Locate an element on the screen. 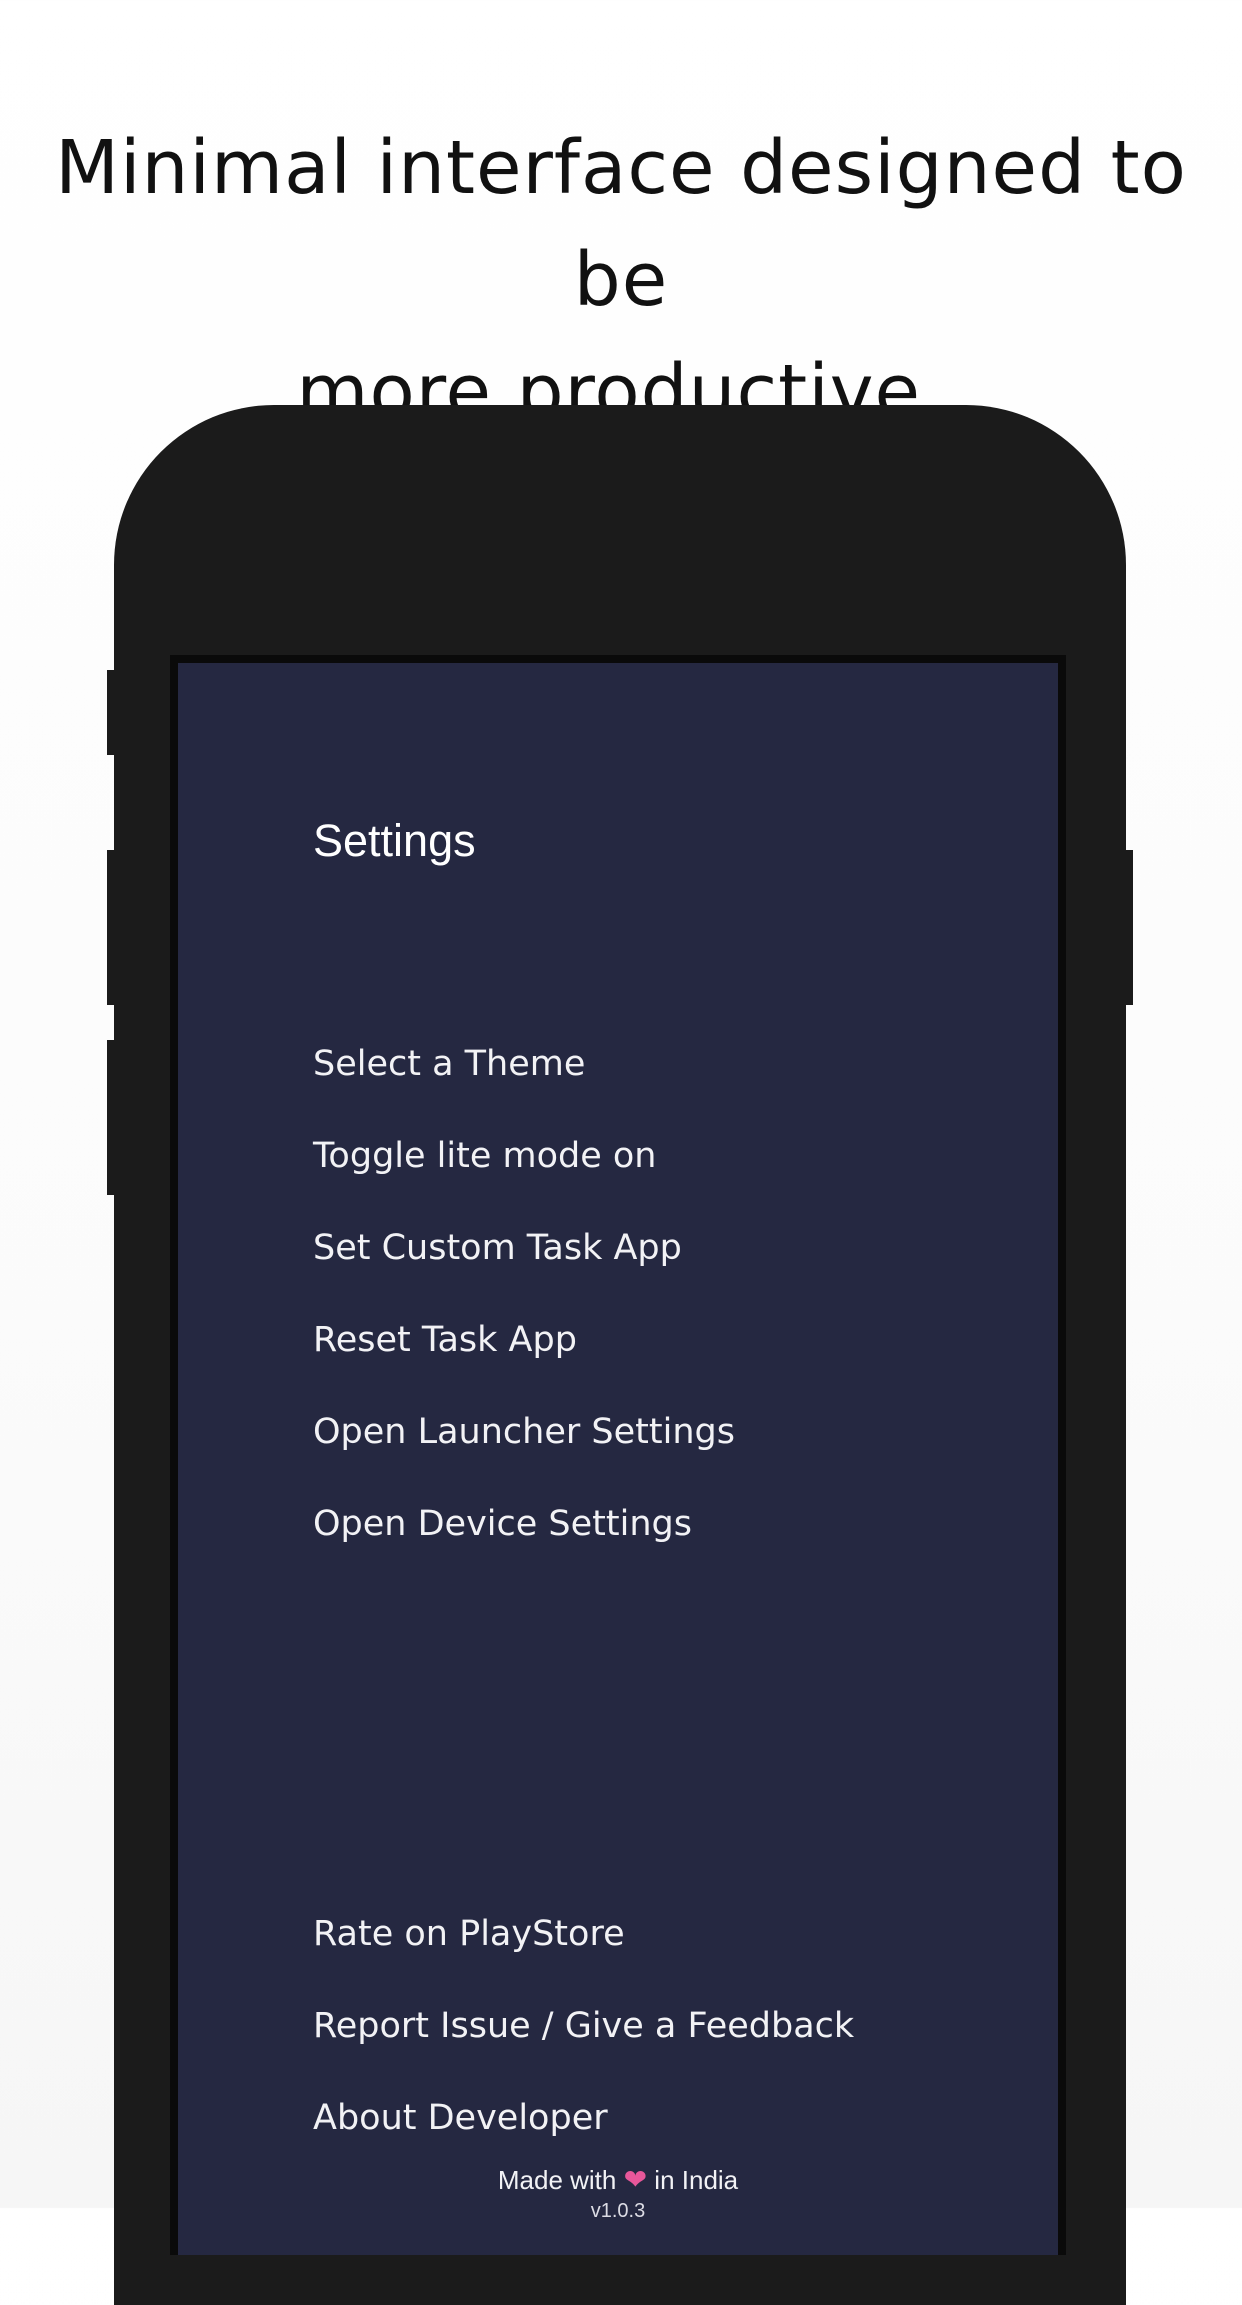 Image resolution: width=1242 pixels, height=2305 pixels. menu-item-report-issue: Report Issue / Give a Feedback is located at coordinates (583, 2026).